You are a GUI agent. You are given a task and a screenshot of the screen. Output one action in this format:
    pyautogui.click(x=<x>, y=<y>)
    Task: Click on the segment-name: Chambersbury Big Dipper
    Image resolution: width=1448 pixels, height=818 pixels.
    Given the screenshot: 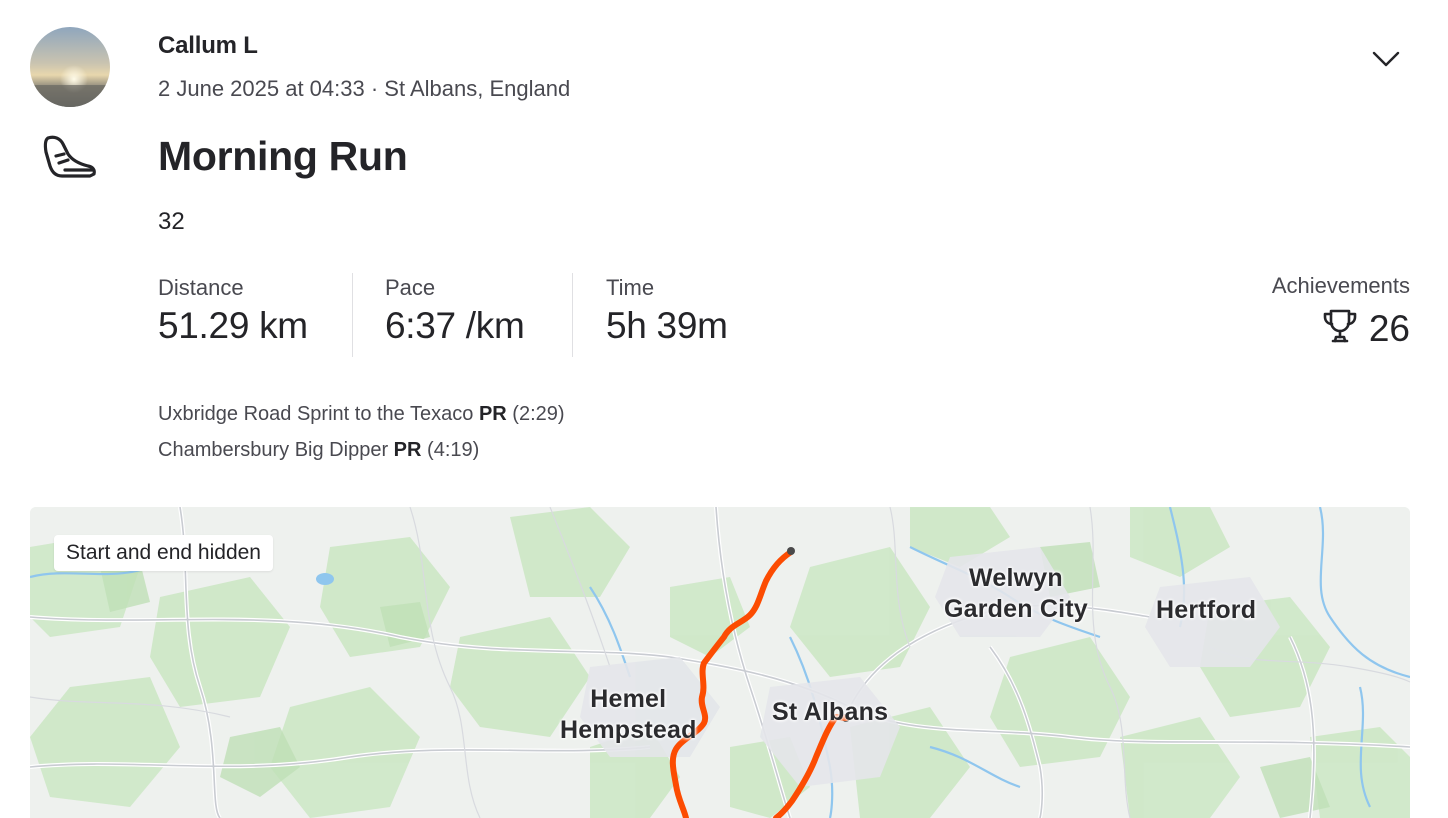 What is the action you would take?
    pyautogui.click(x=273, y=450)
    